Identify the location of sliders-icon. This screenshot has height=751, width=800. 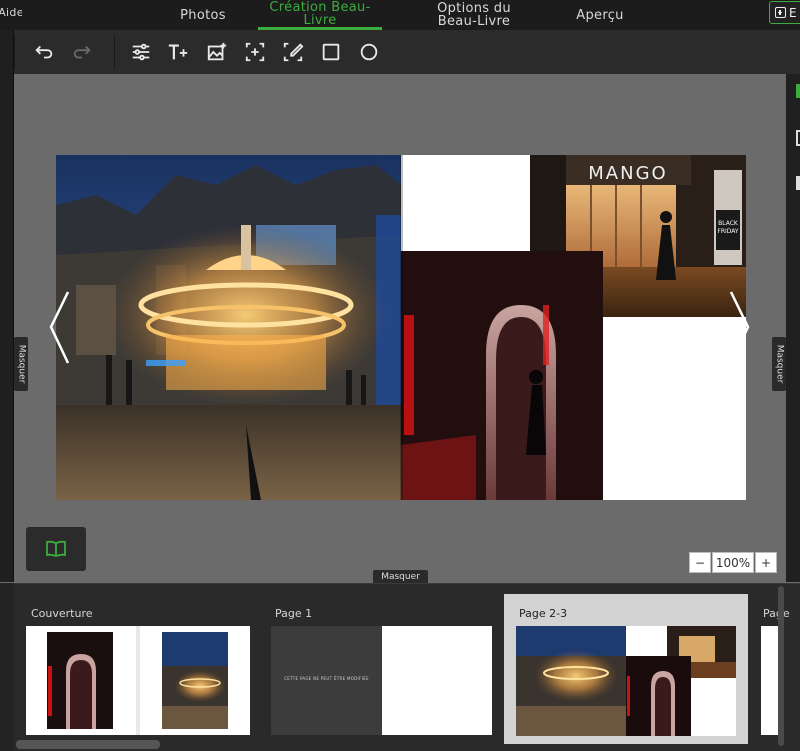
(141, 52).